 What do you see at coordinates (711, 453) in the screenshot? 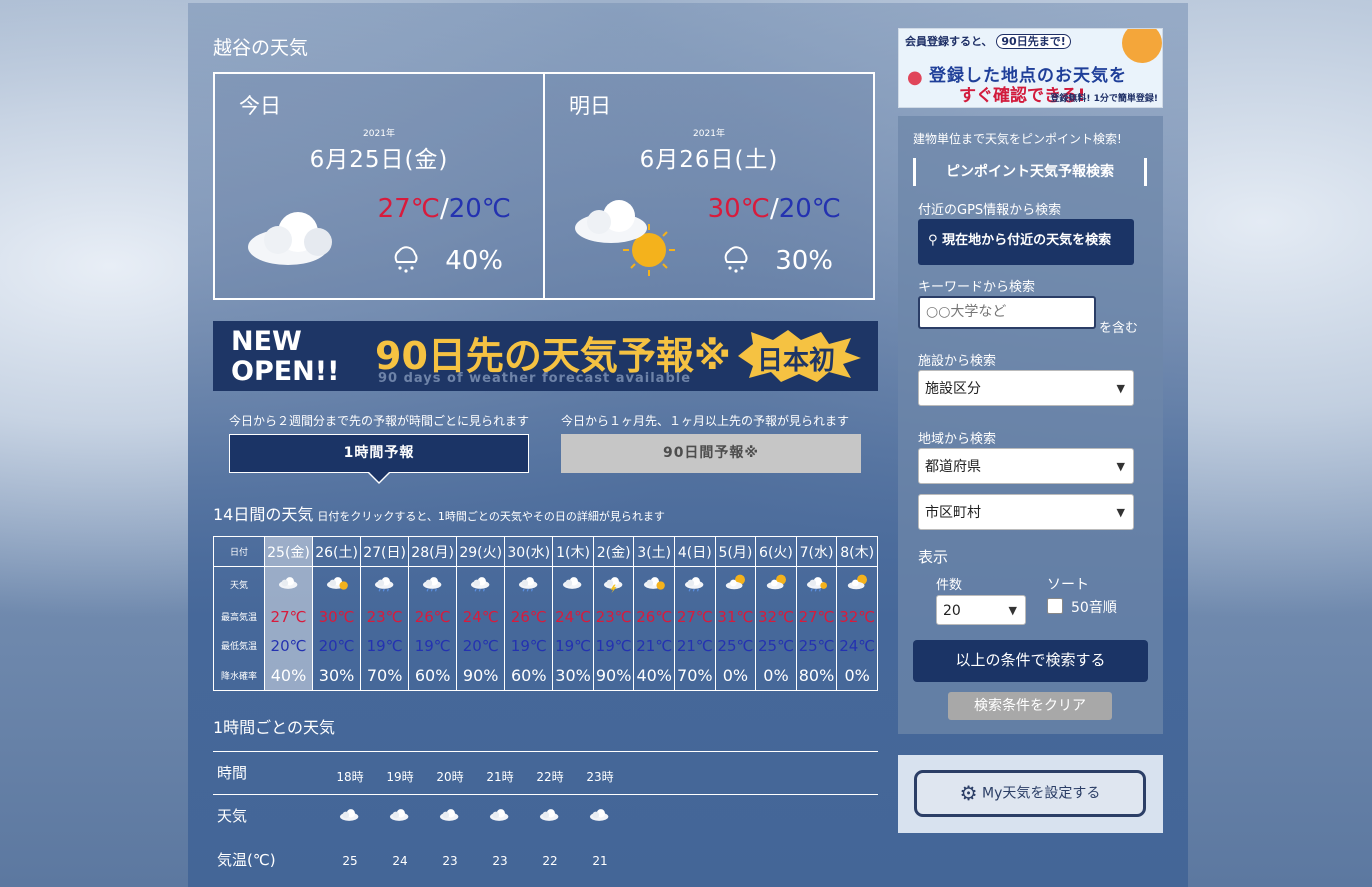
I see `tab-90day-forecast: 90日間予報※` at bounding box center [711, 453].